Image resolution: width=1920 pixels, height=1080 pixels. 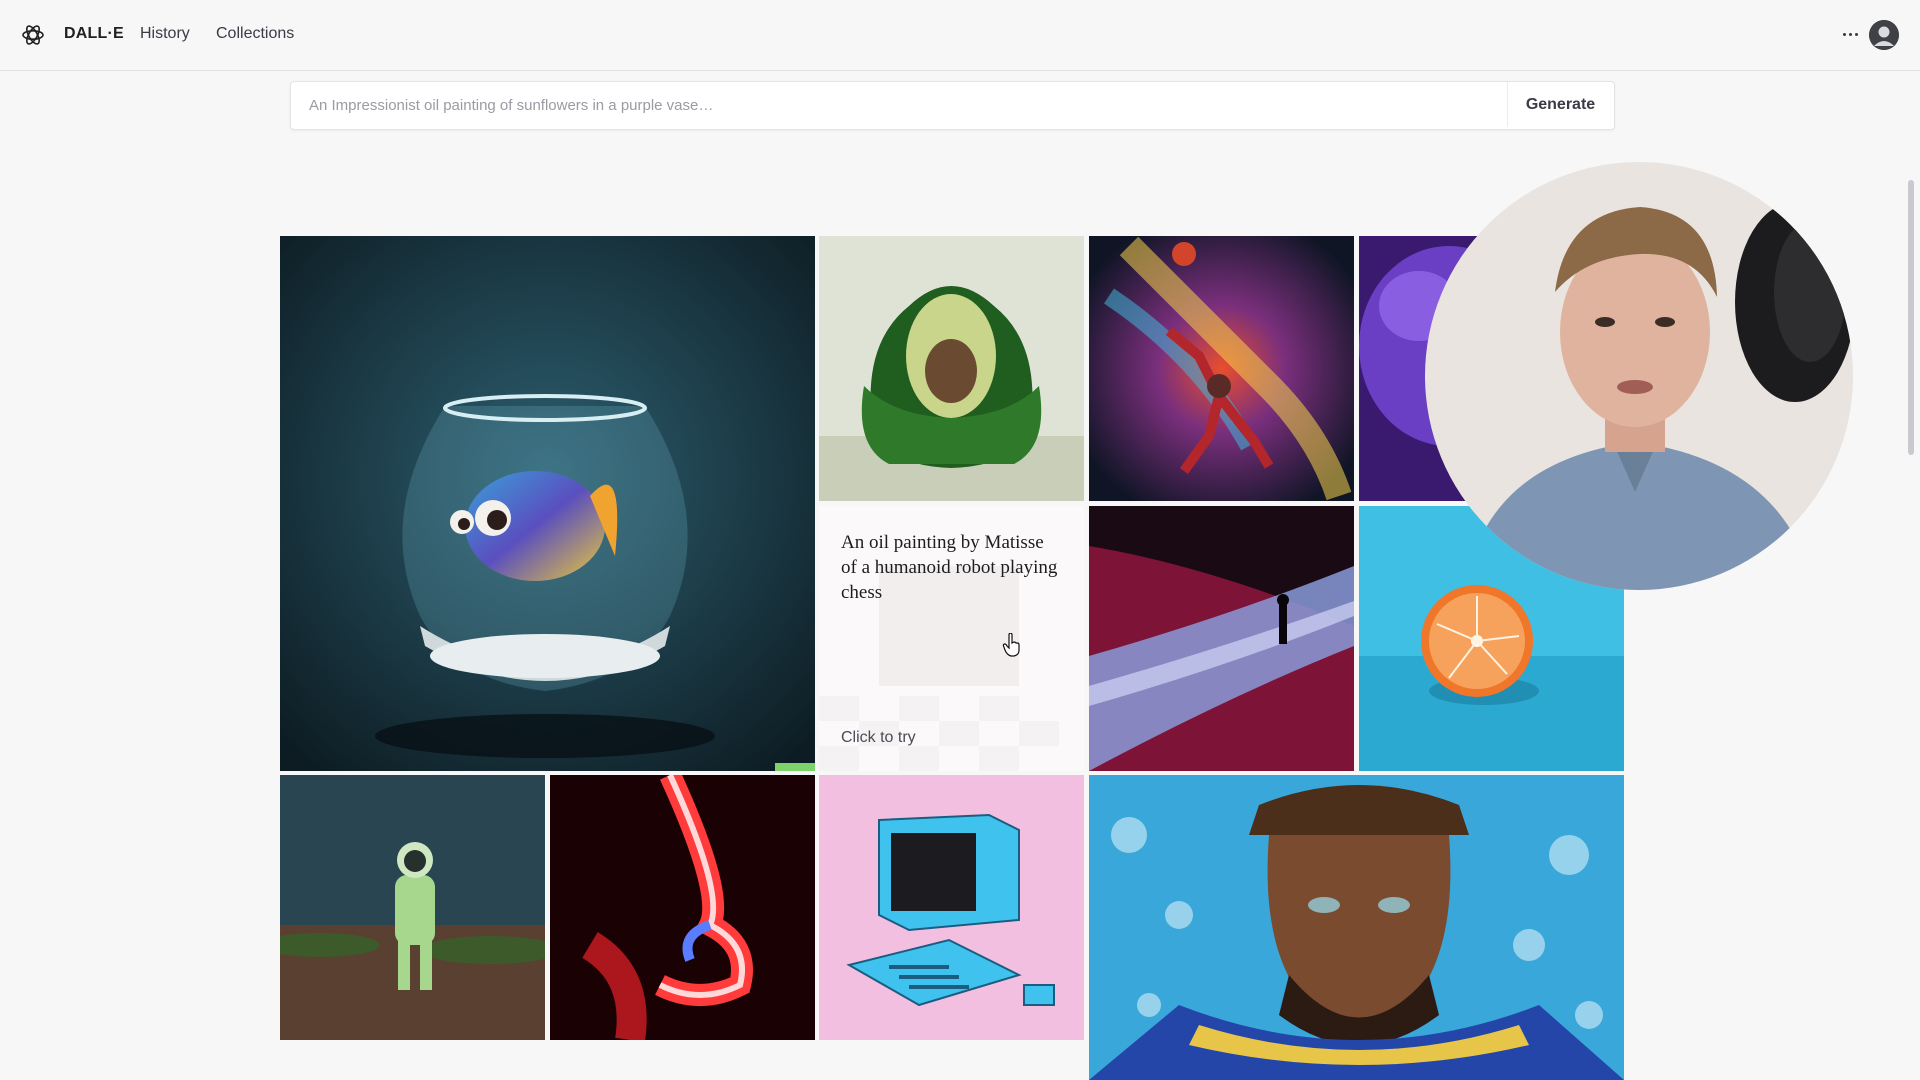 I want to click on nav-collections-link: Collections, so click(x=255, y=34).